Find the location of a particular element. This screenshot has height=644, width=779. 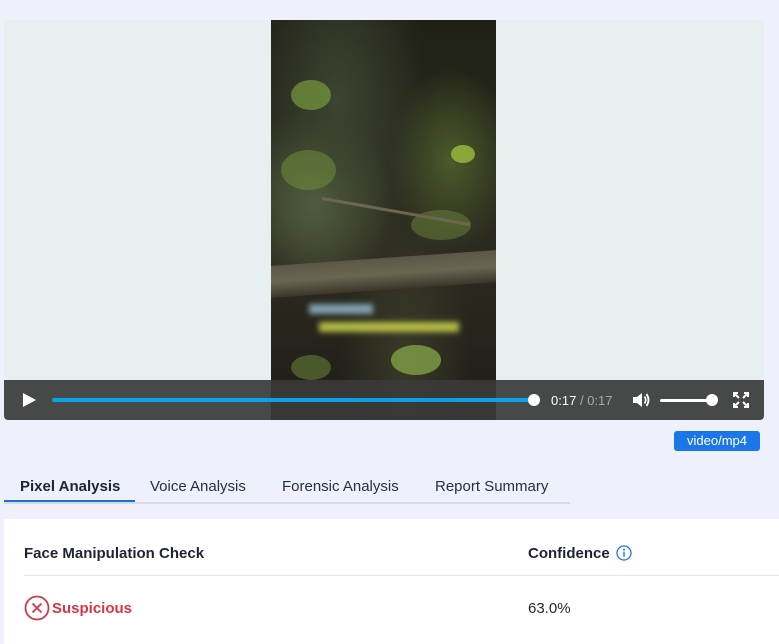

column-header-confidence: Confidence is located at coordinates (569, 553).